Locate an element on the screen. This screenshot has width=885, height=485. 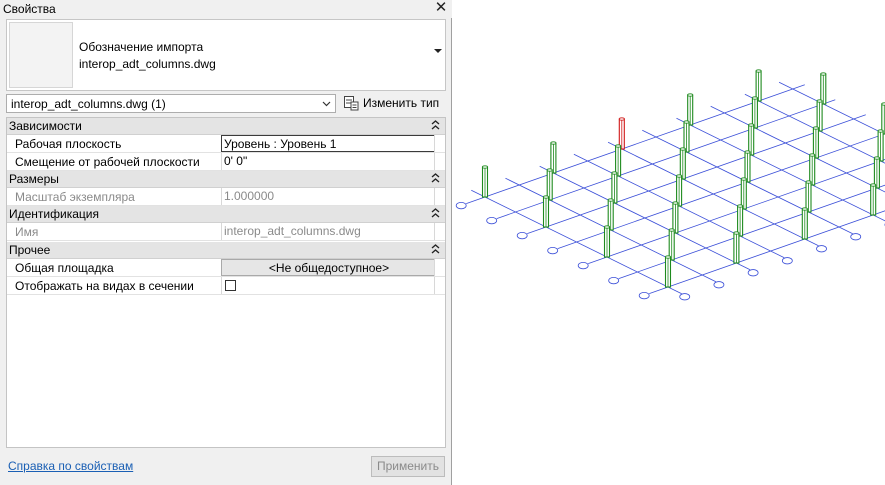
name-value: interop_adt_columns.dwg is located at coordinates (328, 231).